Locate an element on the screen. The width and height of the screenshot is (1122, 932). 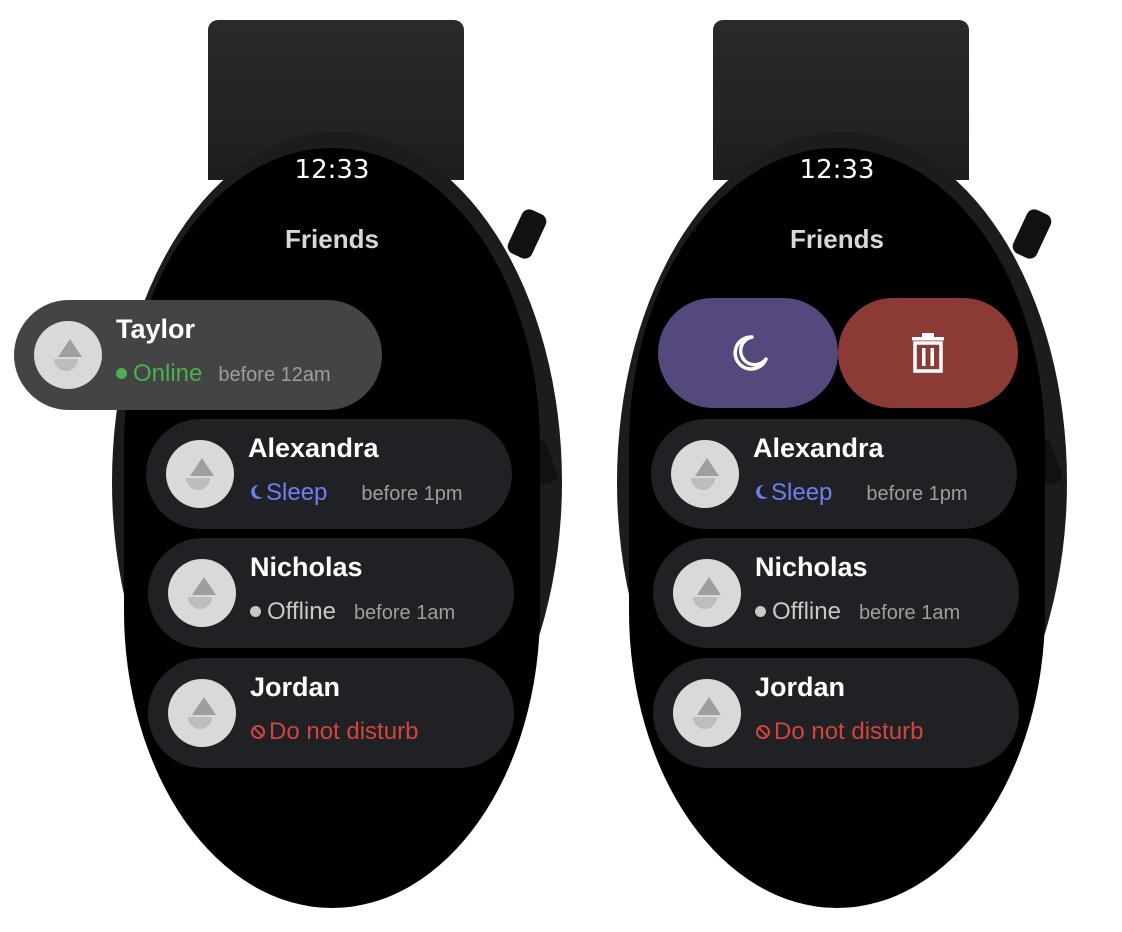
sleep-action-button is located at coordinates (748, 353).